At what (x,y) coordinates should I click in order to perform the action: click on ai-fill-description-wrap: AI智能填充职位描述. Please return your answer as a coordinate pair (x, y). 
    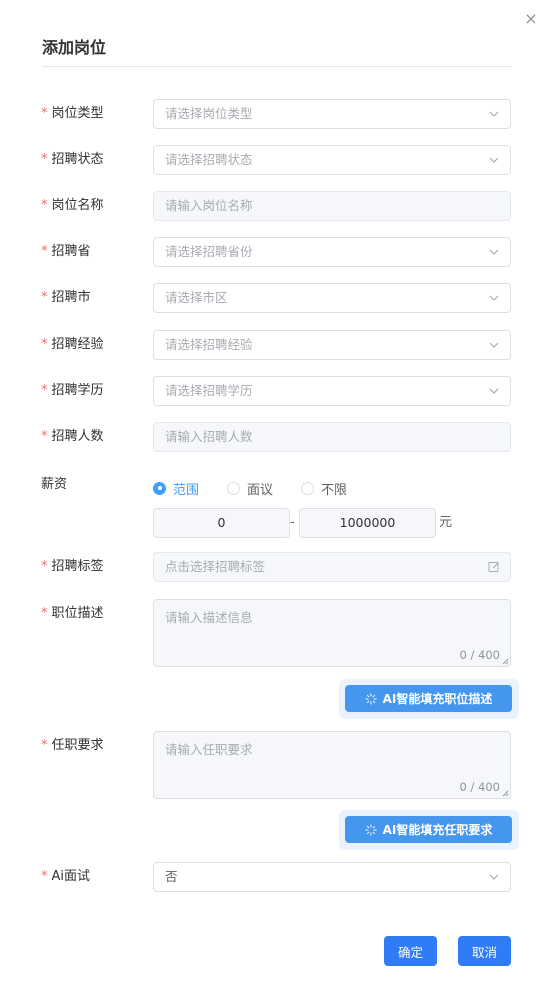
    Looking at the image, I should click on (429, 699).